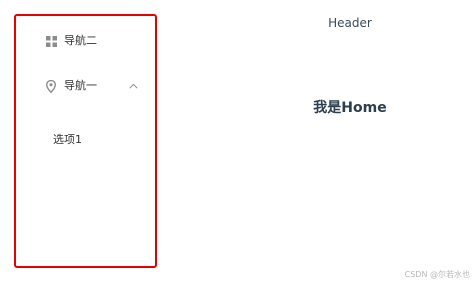  I want to click on submenu-item-label: 选项1, so click(67, 139).